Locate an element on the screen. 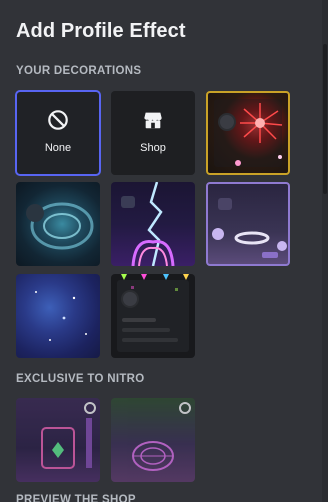 The height and width of the screenshot is (502, 328). no-symbol-icon is located at coordinates (58, 120).